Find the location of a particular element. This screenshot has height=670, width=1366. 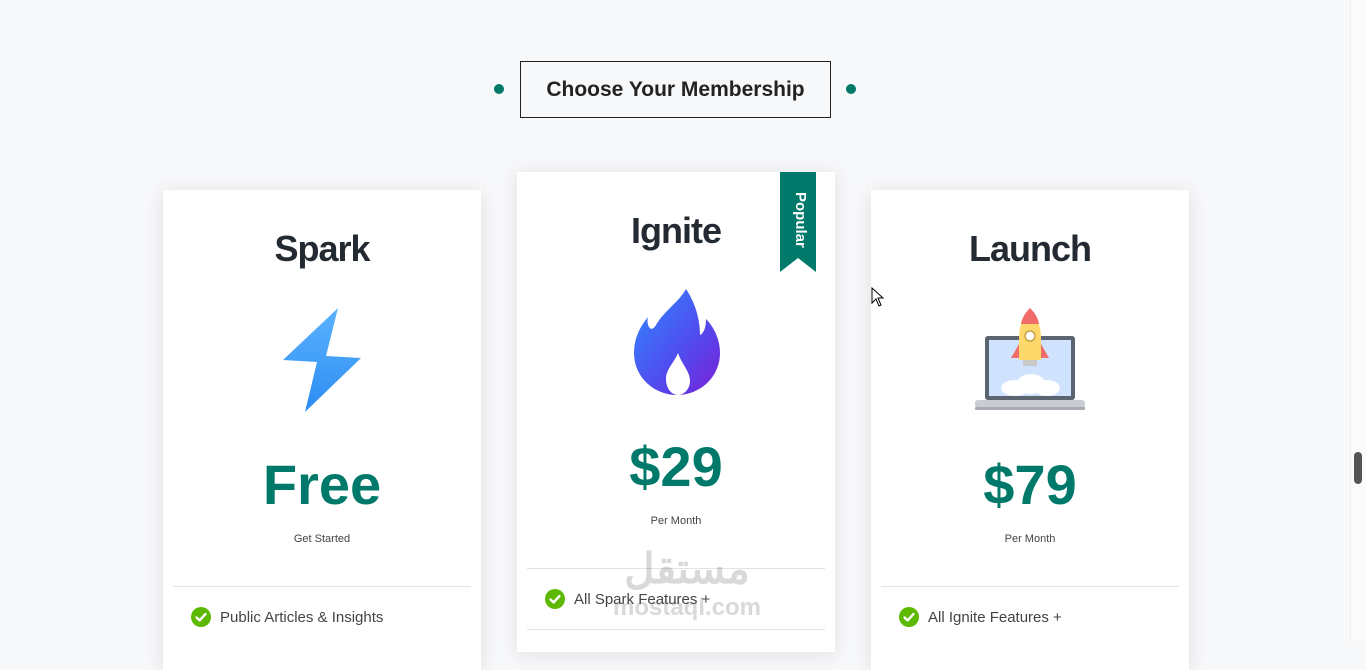

feature-item: Public Articles & Insights is located at coordinates (287, 617).